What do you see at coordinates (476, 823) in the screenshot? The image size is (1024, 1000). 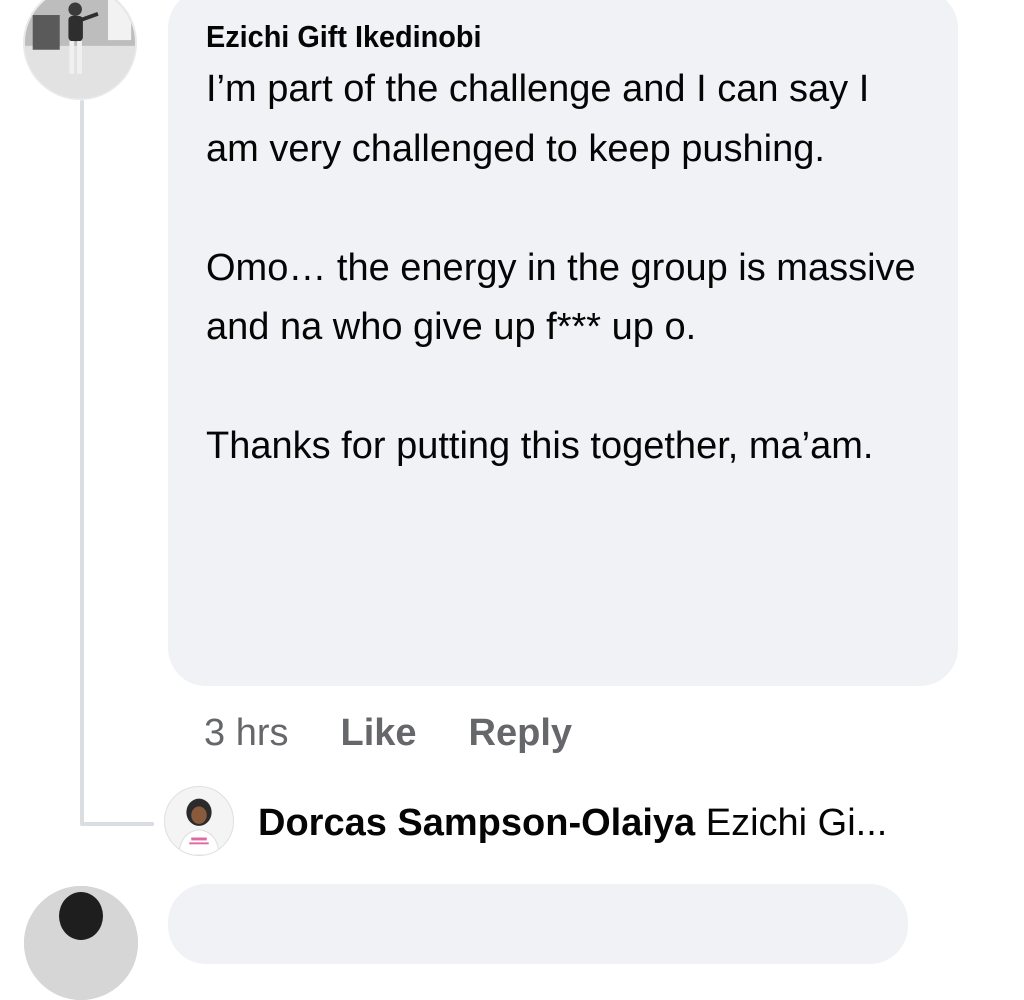 I see `reply-author-name: Dorcas Sampson-Olaiya` at bounding box center [476, 823].